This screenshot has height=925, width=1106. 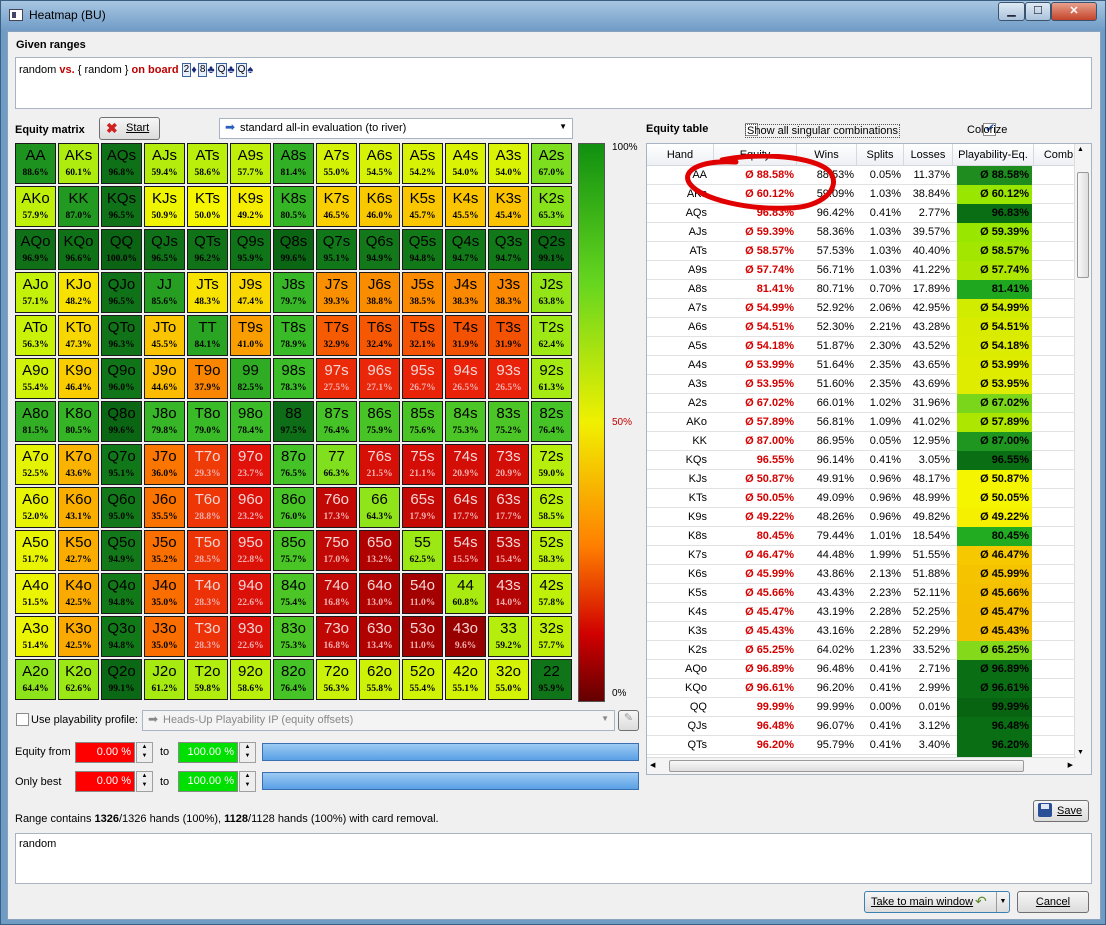 I want to click on matrix-cell-J7o: J7o 36.0%, so click(x=164, y=464).